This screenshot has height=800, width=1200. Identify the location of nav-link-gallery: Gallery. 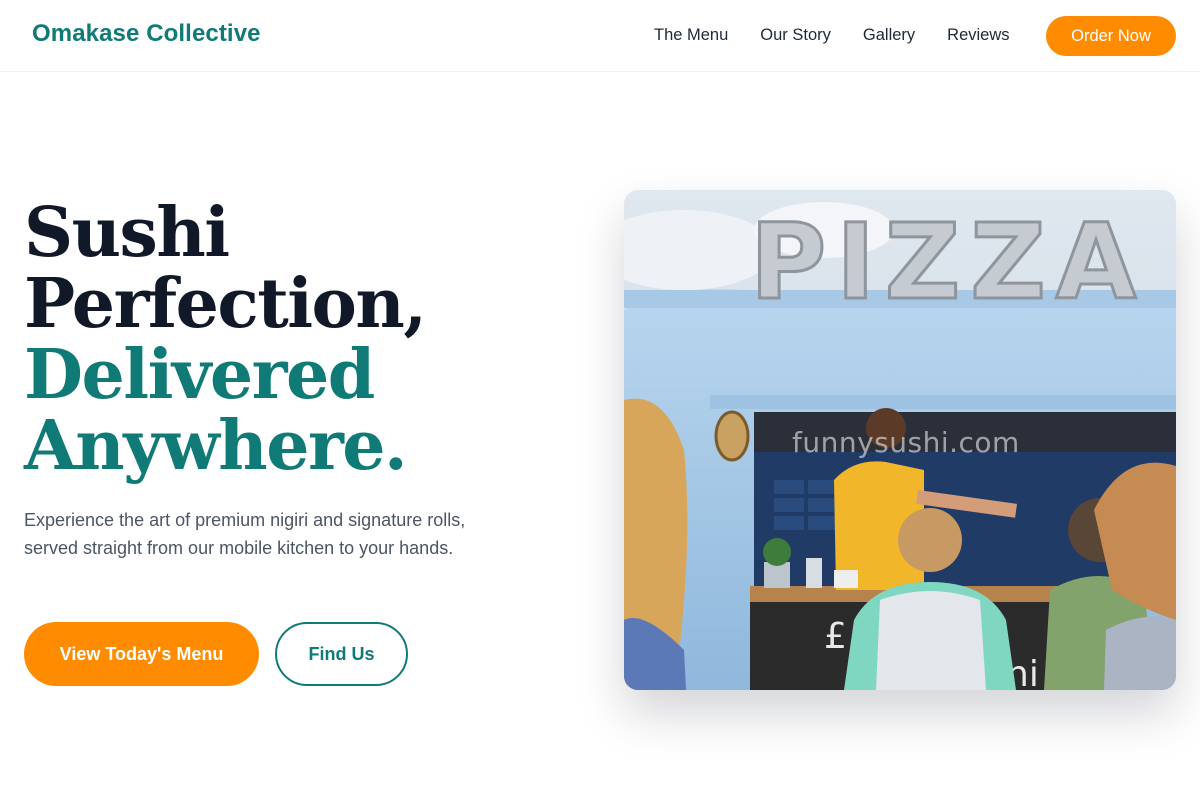
(889, 35).